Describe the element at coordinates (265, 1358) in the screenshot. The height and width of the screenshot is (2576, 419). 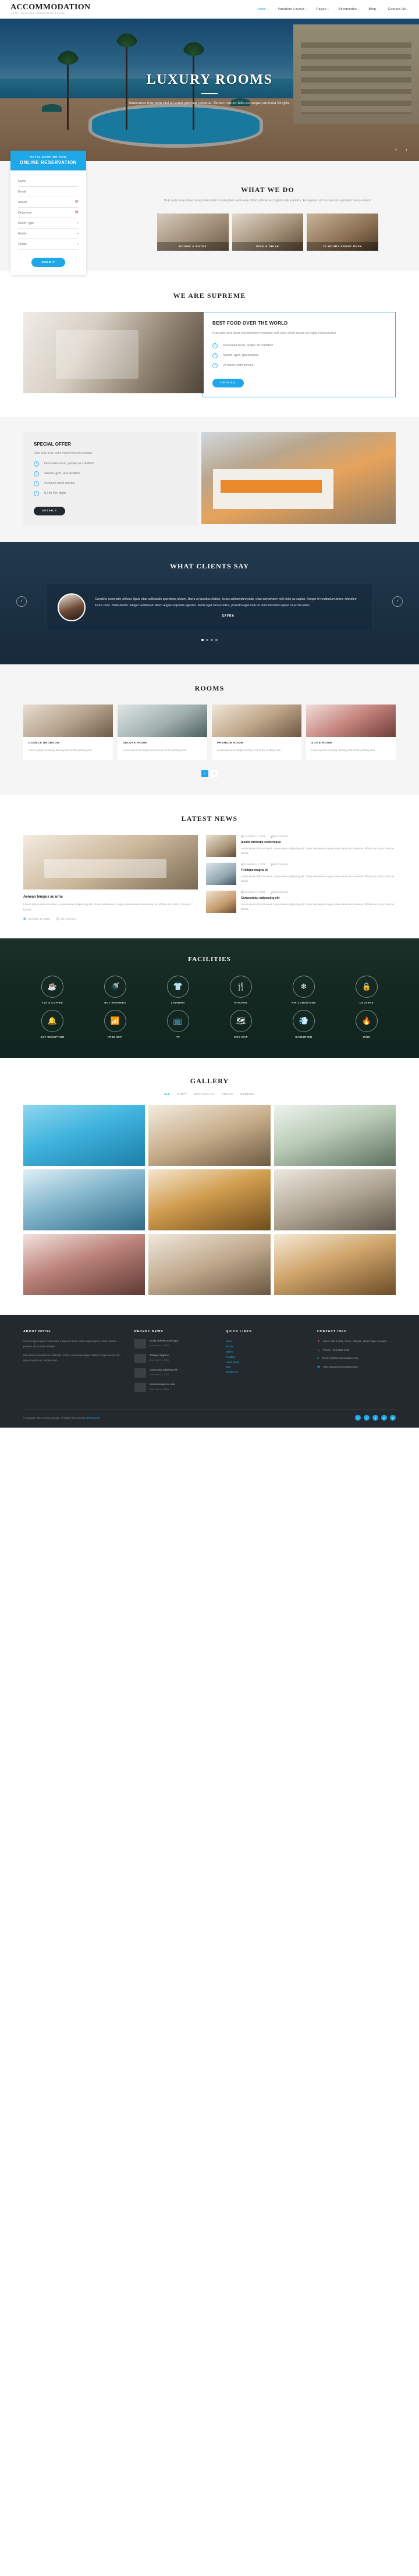
I see `list-item: Facilities` at that location.